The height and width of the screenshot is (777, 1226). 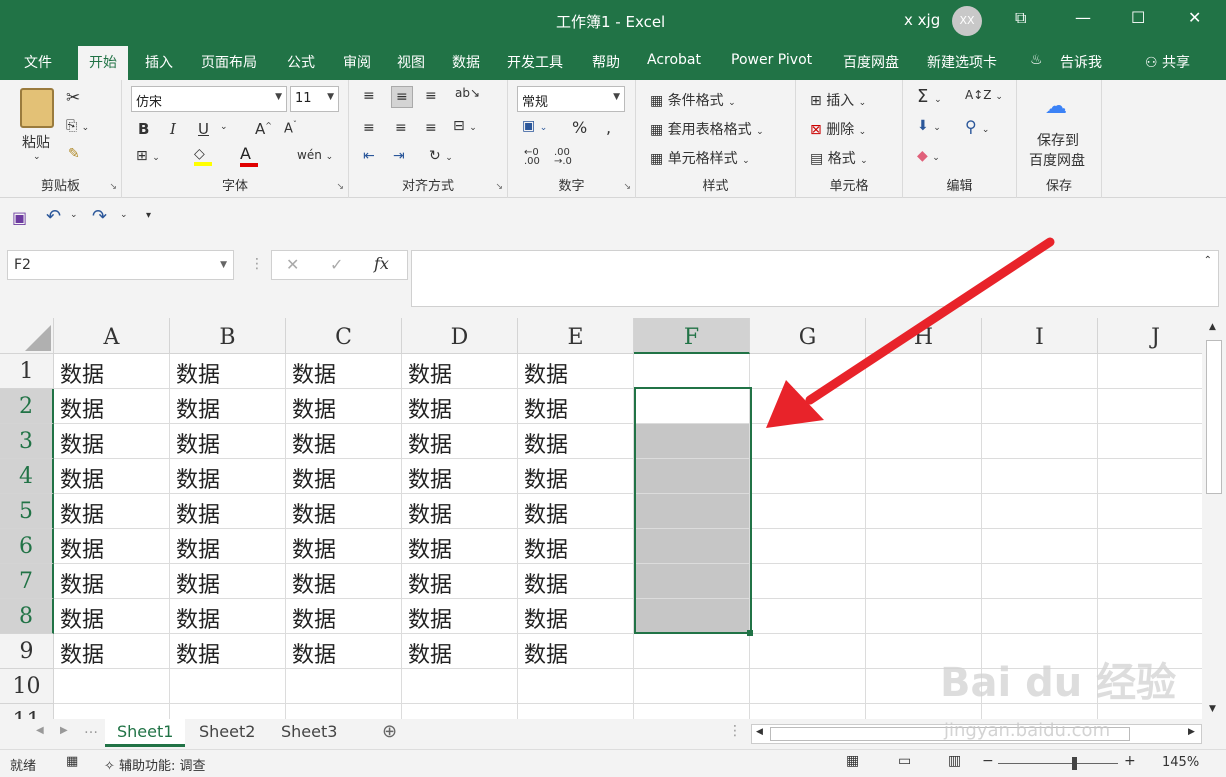 What do you see at coordinates (113, 187) in the screenshot?
I see `clipboard-launcher-icon: ↘` at bounding box center [113, 187].